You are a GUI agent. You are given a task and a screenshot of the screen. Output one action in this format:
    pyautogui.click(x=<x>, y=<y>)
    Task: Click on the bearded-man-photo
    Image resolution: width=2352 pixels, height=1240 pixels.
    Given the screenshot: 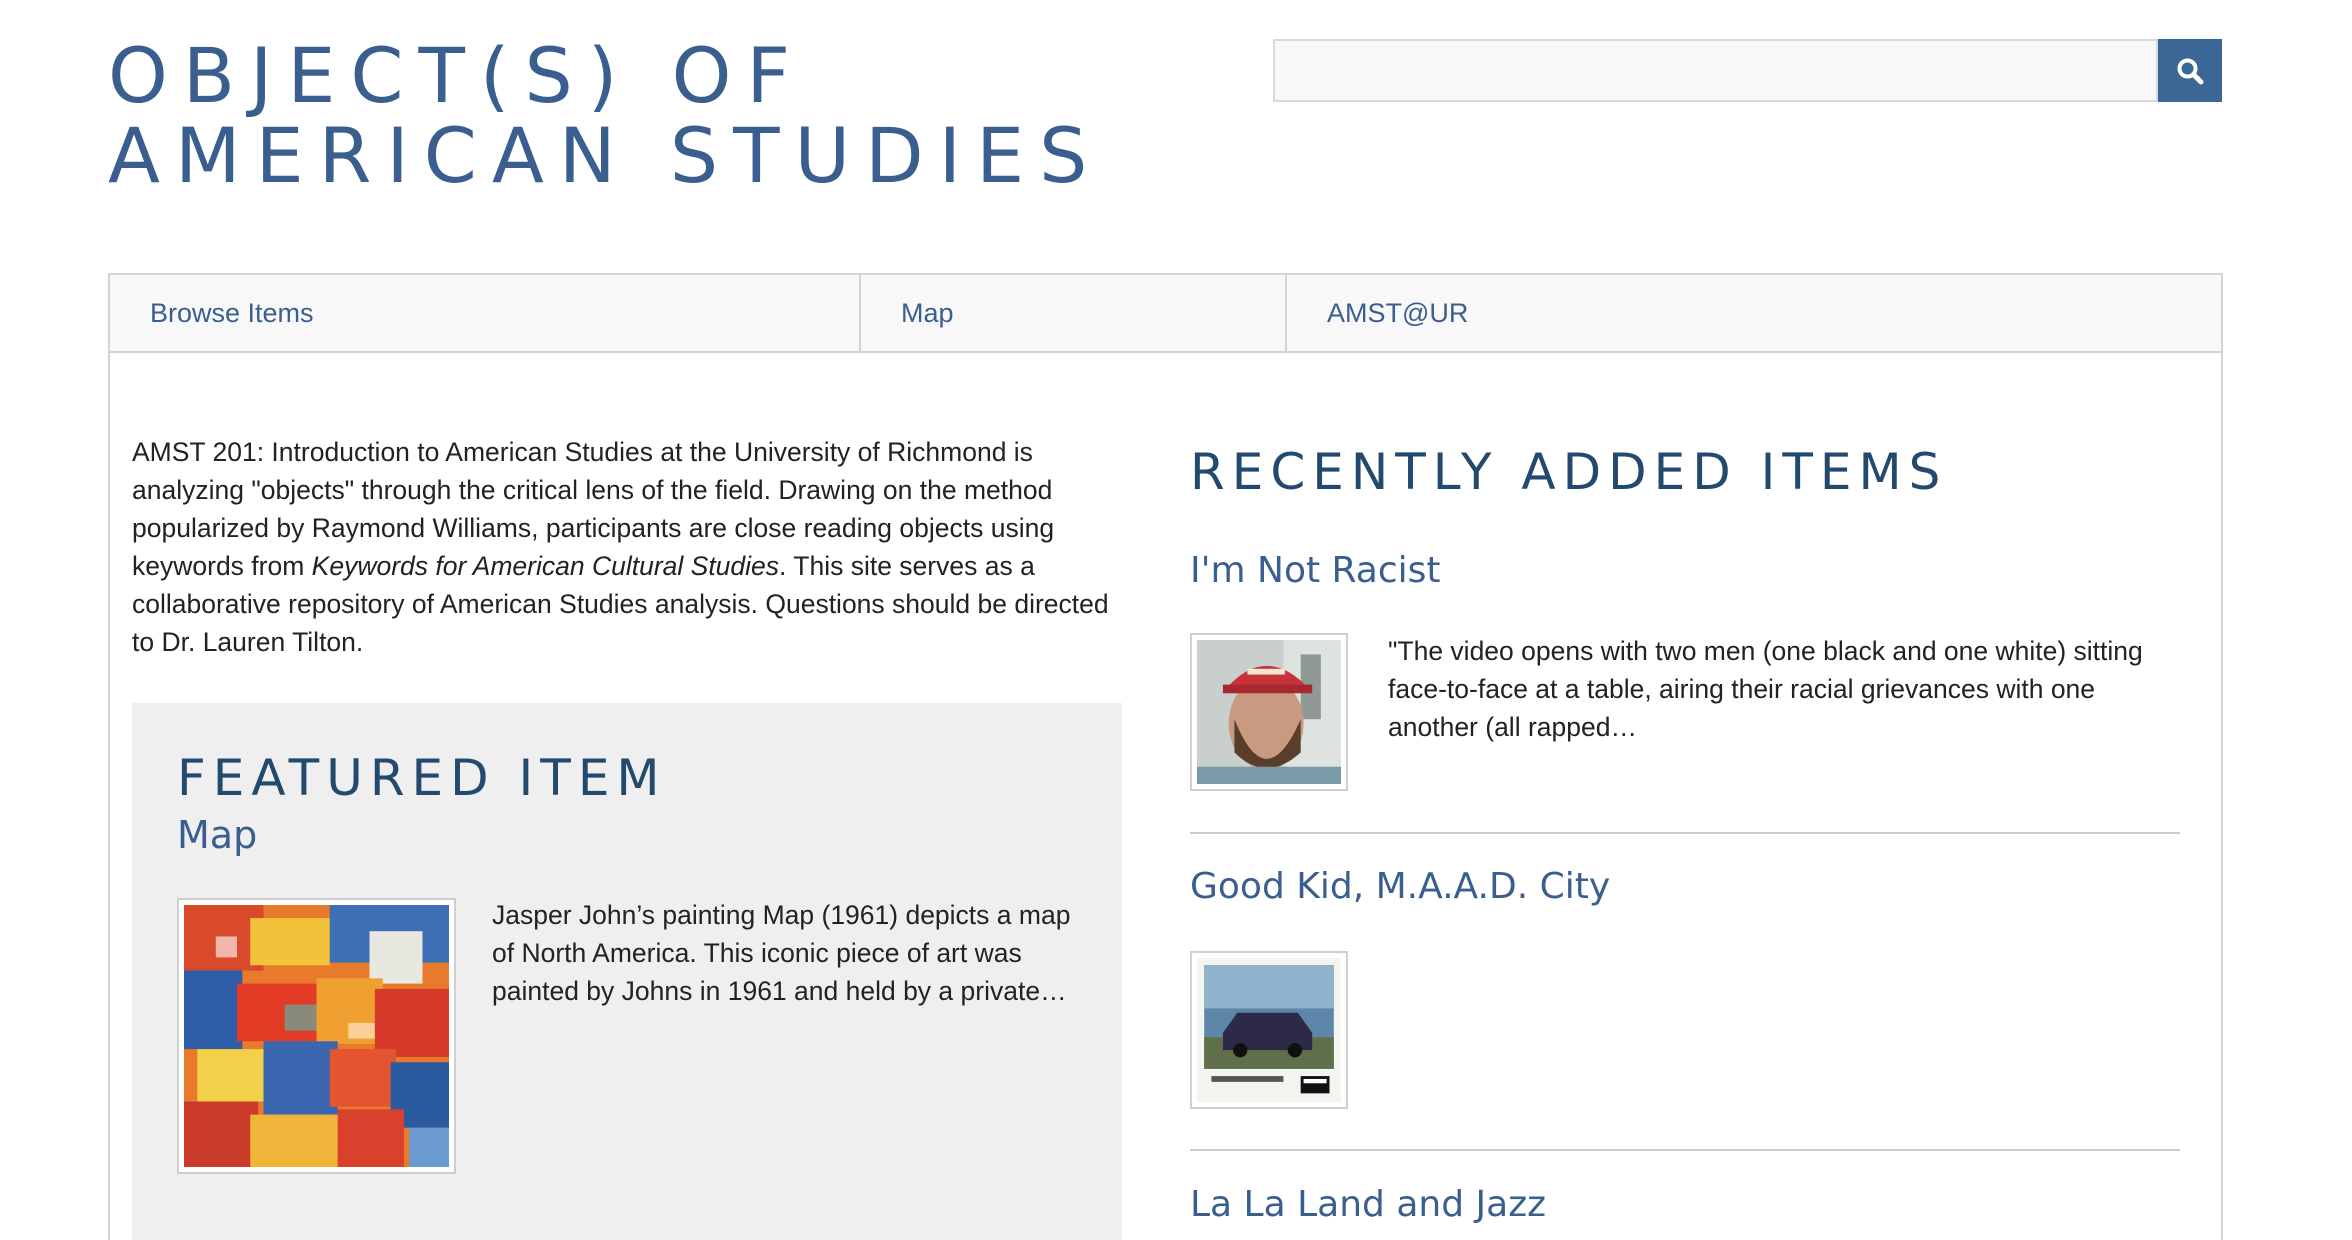 What is the action you would take?
    pyautogui.click(x=1269, y=712)
    